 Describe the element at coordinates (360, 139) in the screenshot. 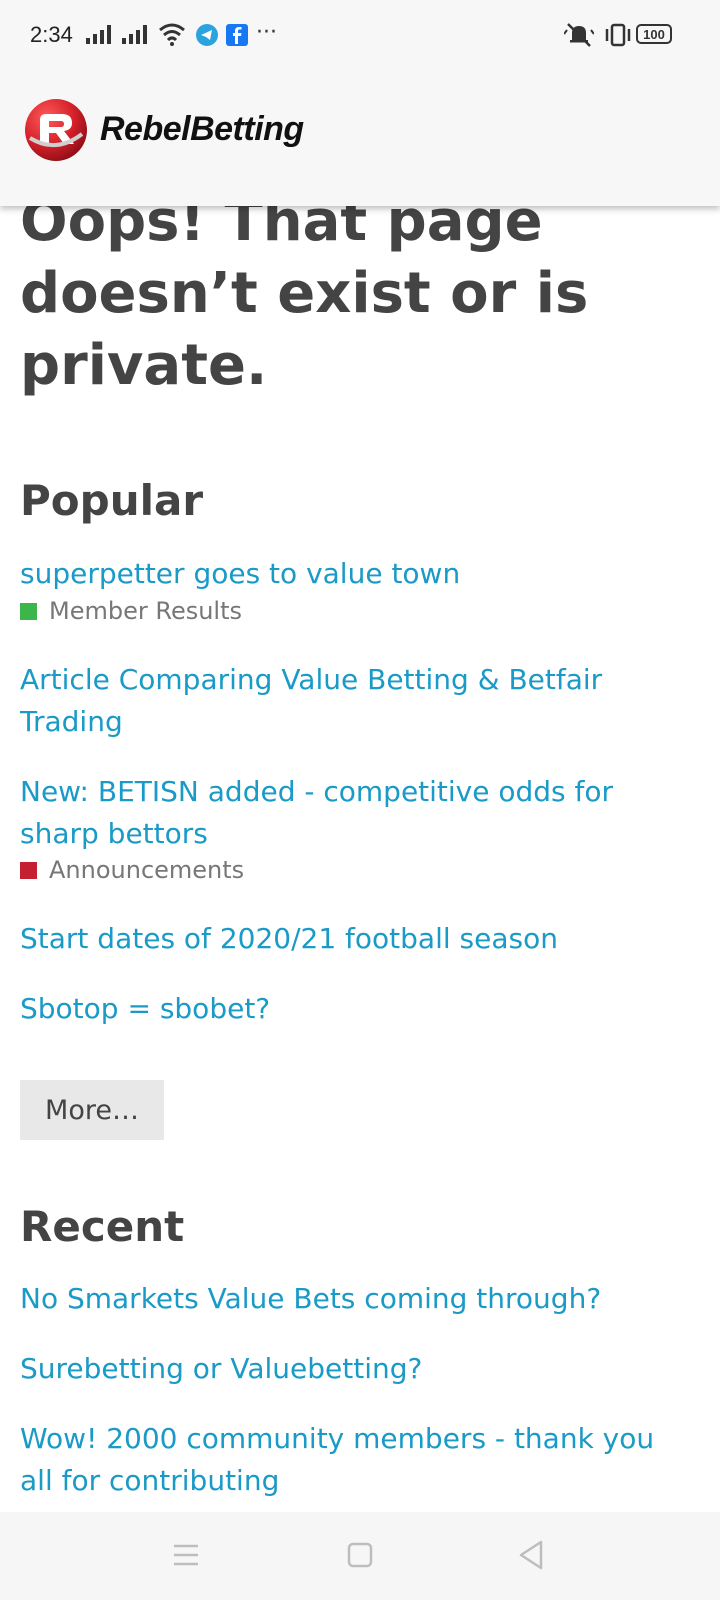

I see `site-header: RebelBetting` at that location.